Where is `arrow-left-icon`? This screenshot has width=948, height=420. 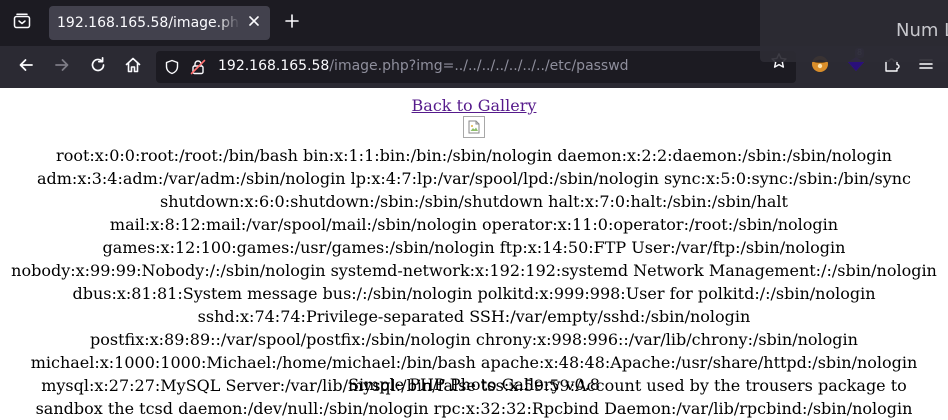
arrow-left-icon is located at coordinates (26, 67).